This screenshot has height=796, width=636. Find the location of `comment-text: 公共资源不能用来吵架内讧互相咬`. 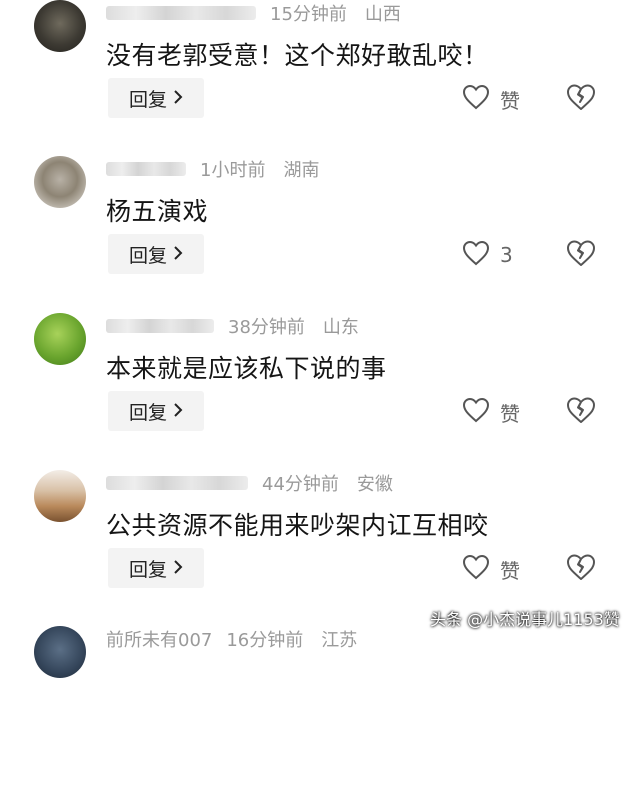

comment-text: 公共资源不能用来吵架内讧互相咬 is located at coordinates (297, 525).